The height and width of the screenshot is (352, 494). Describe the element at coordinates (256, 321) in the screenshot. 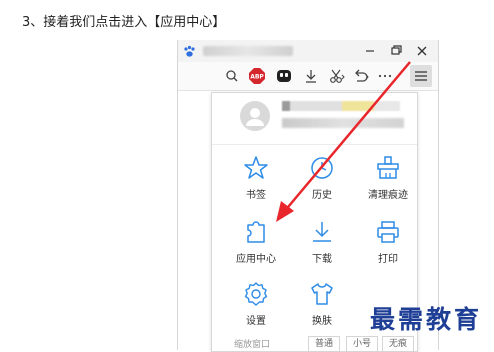

I see `menu-item-label: 设置` at that location.